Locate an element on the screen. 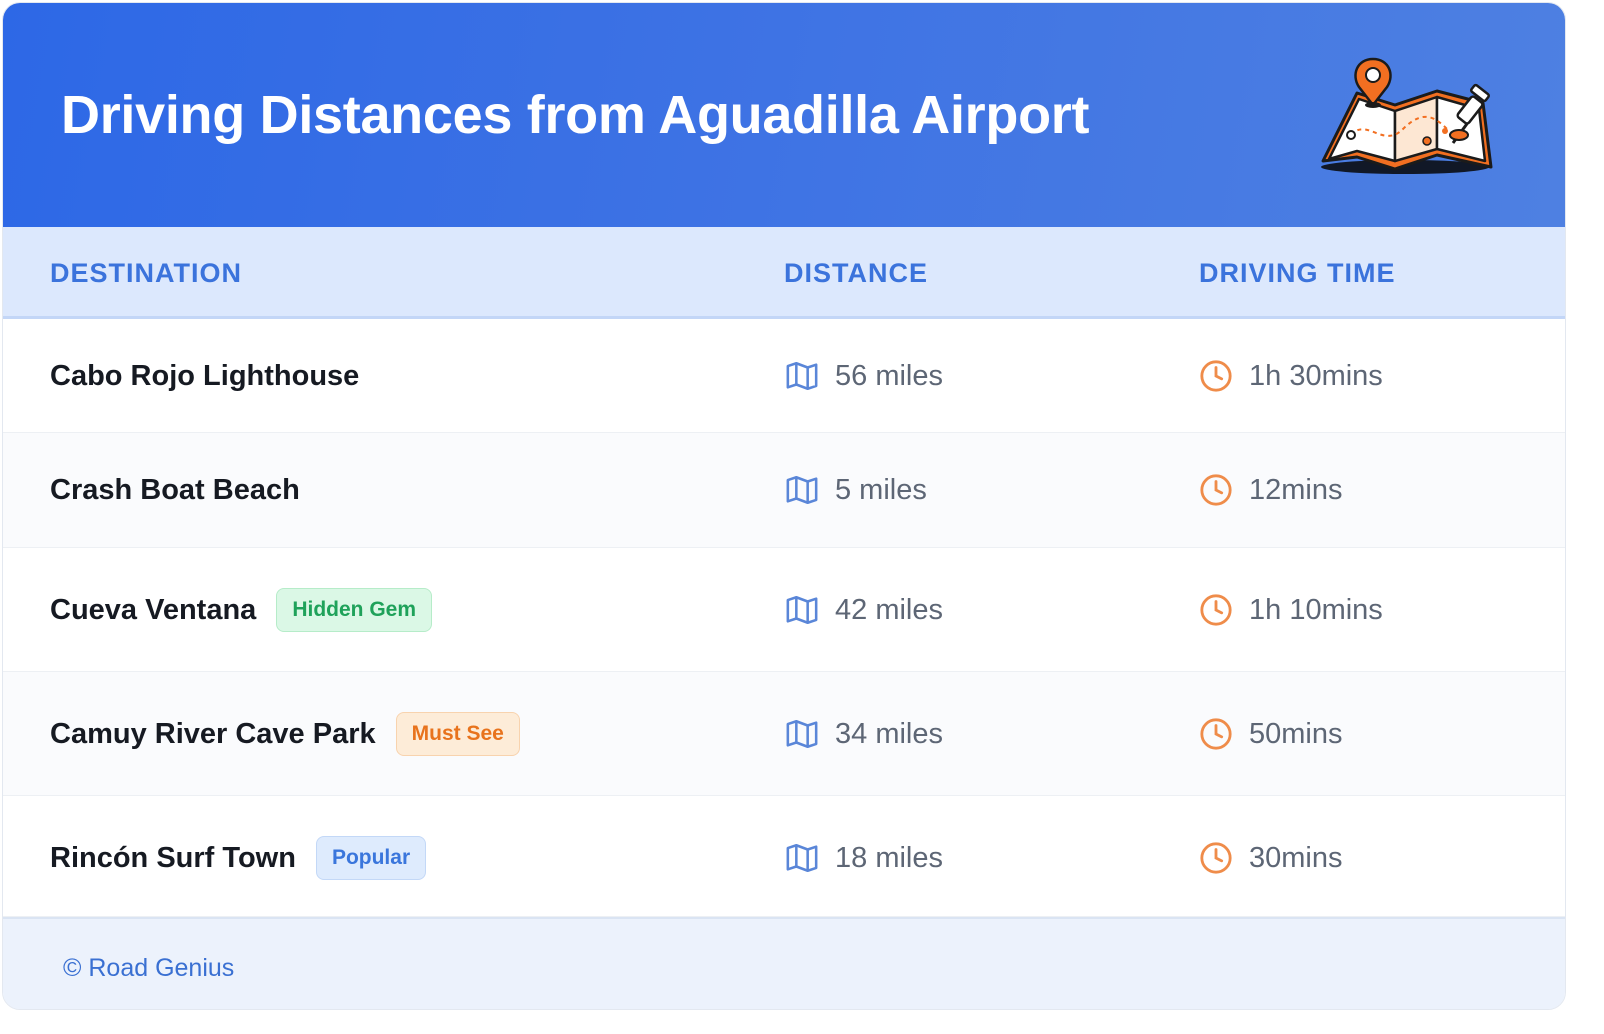 This screenshot has width=1604, height=1034. time-value: 1h 10mins is located at coordinates (1316, 610).